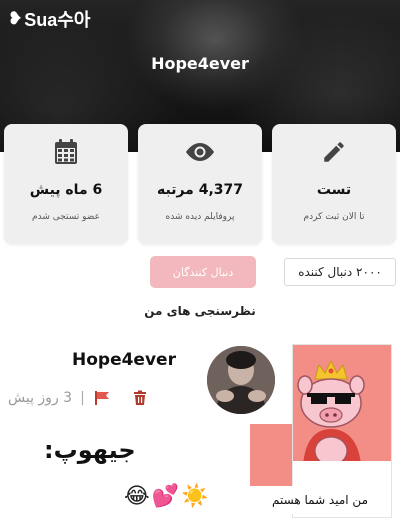 The height and width of the screenshot is (528, 400). I want to click on profile-username: Hope4ever, so click(200, 63).